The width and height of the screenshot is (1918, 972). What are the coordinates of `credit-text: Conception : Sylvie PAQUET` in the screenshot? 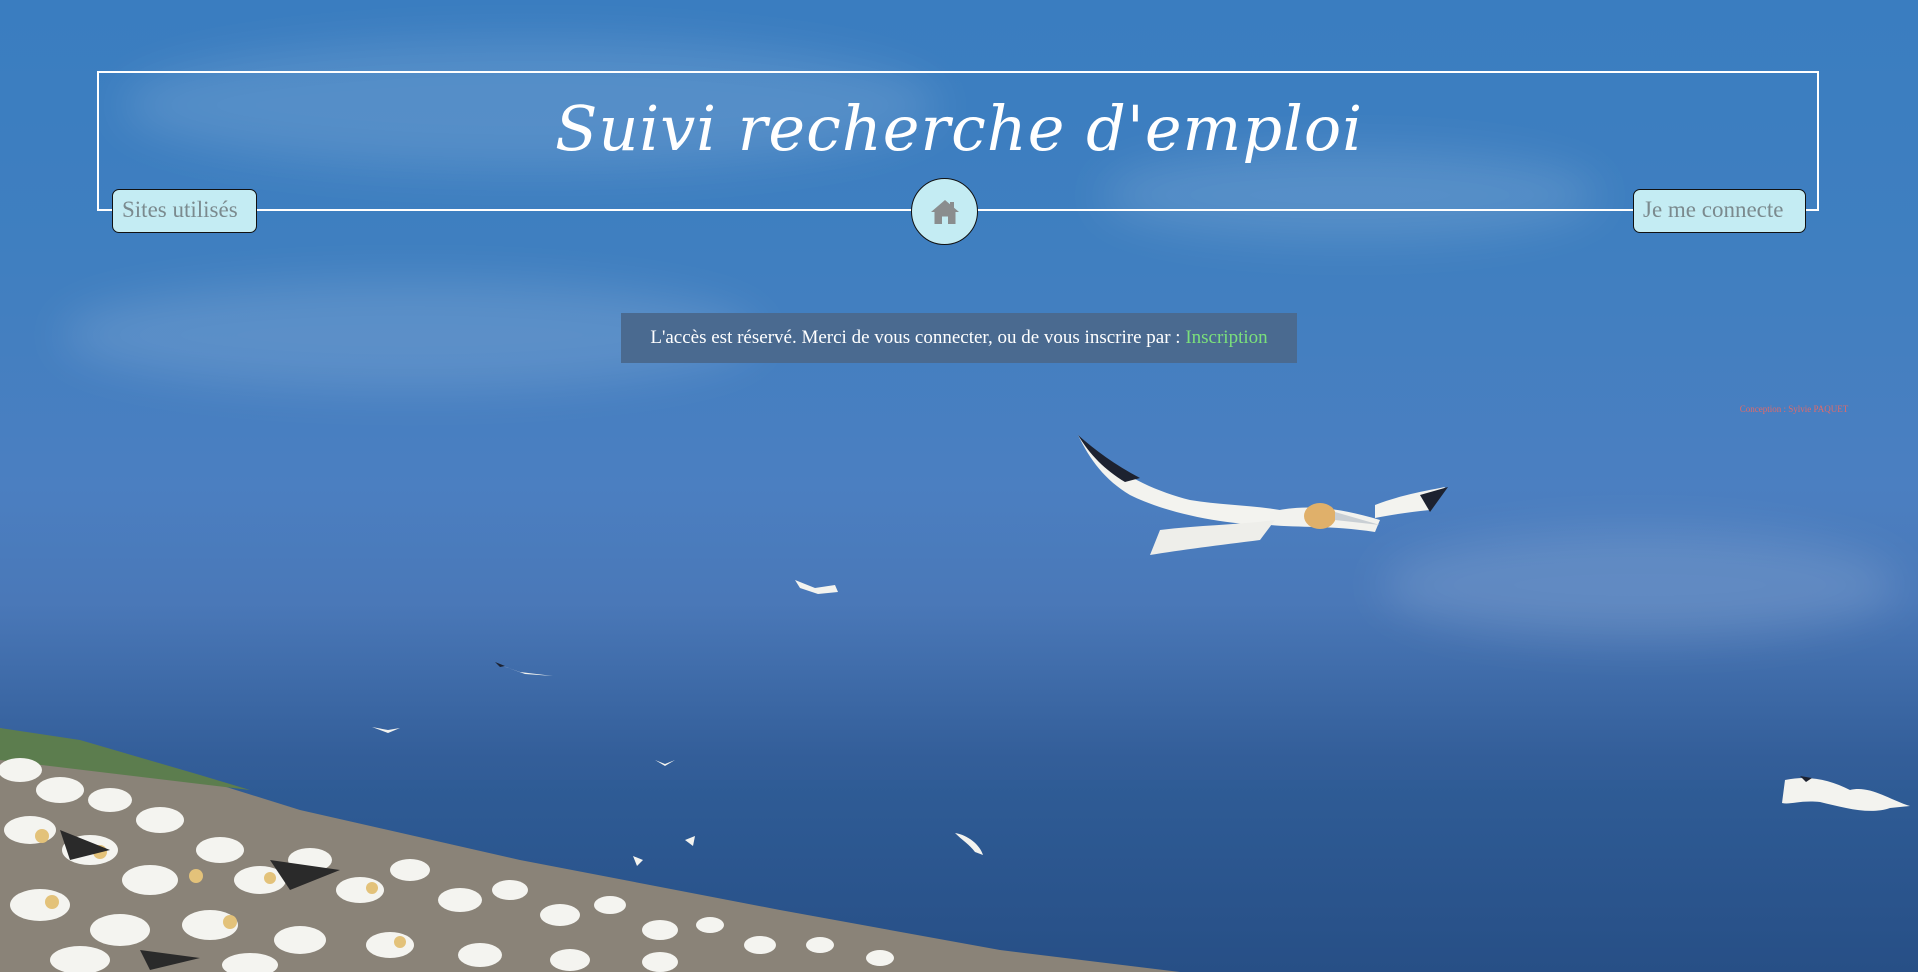 It's located at (1794, 409).